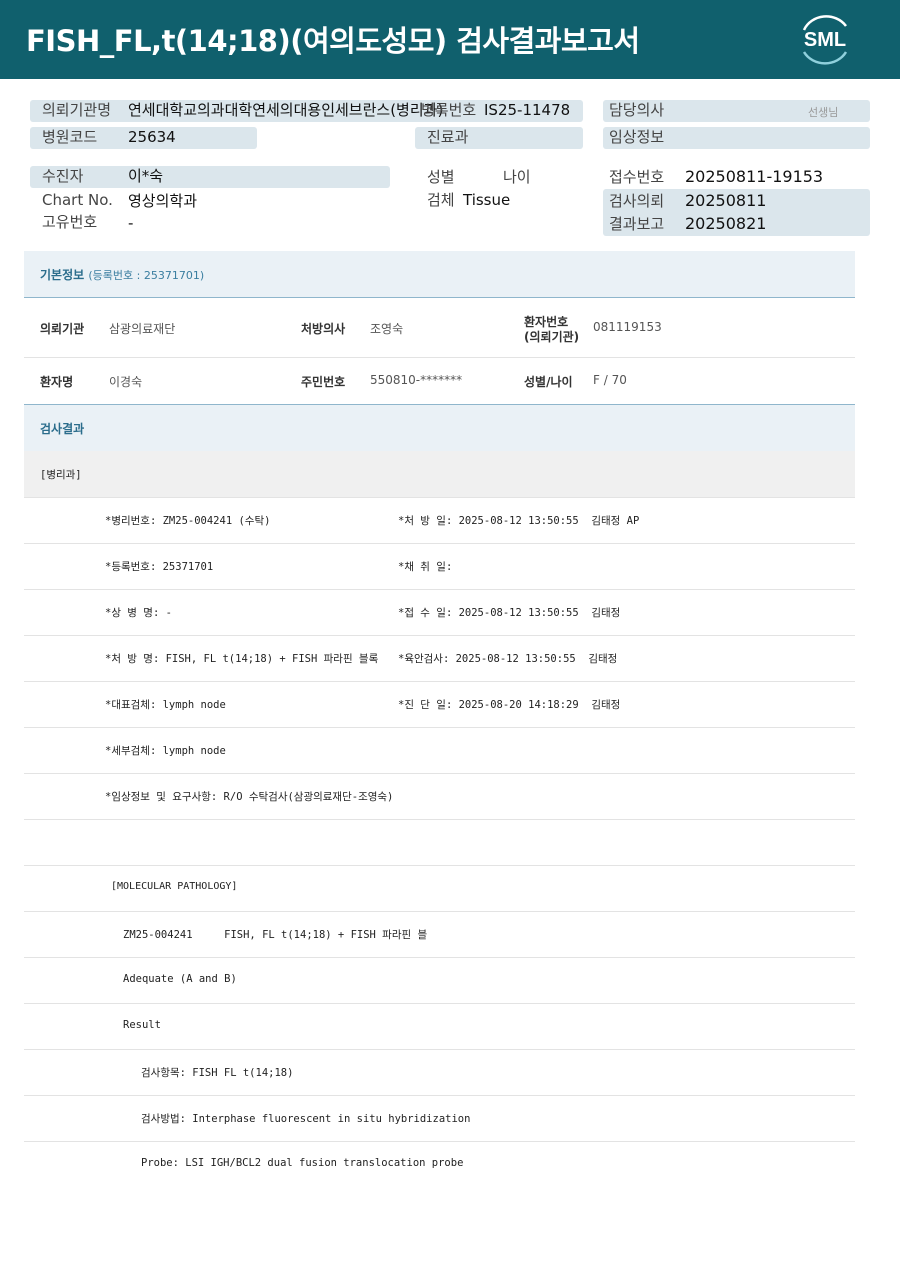 Image resolution: width=900 pixels, height=1271 pixels. I want to click on basic-doc-label: 처방의사, so click(323, 329).